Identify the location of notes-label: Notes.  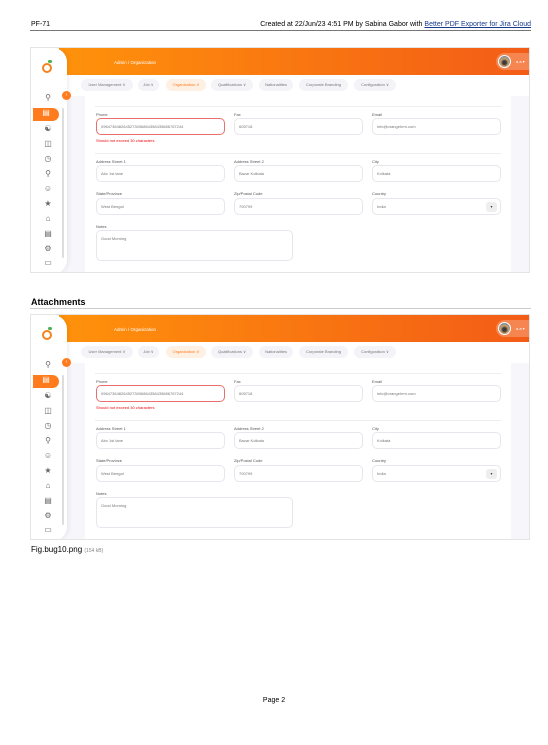
(101, 493).